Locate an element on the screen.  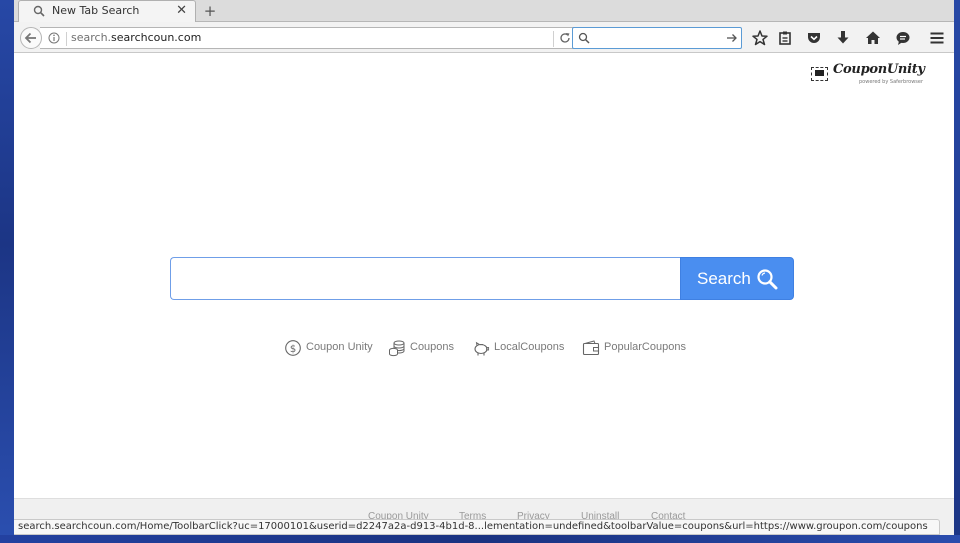
url-bar: search.searchcoun.com is located at coordinates (309, 38).